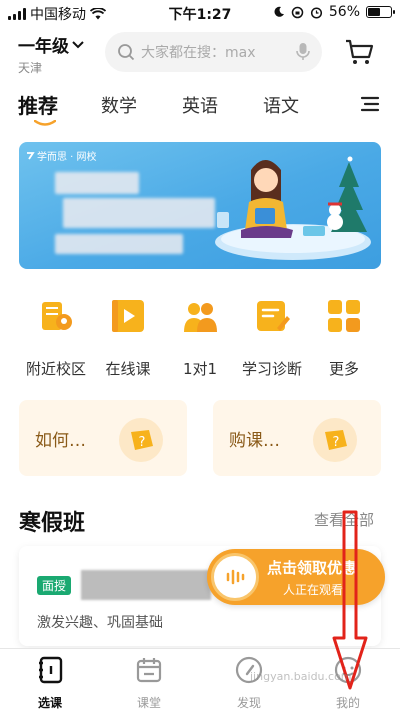 This screenshot has height=710, width=400. Describe the element at coordinates (279, 11) in the screenshot. I see `moon-icon` at that location.